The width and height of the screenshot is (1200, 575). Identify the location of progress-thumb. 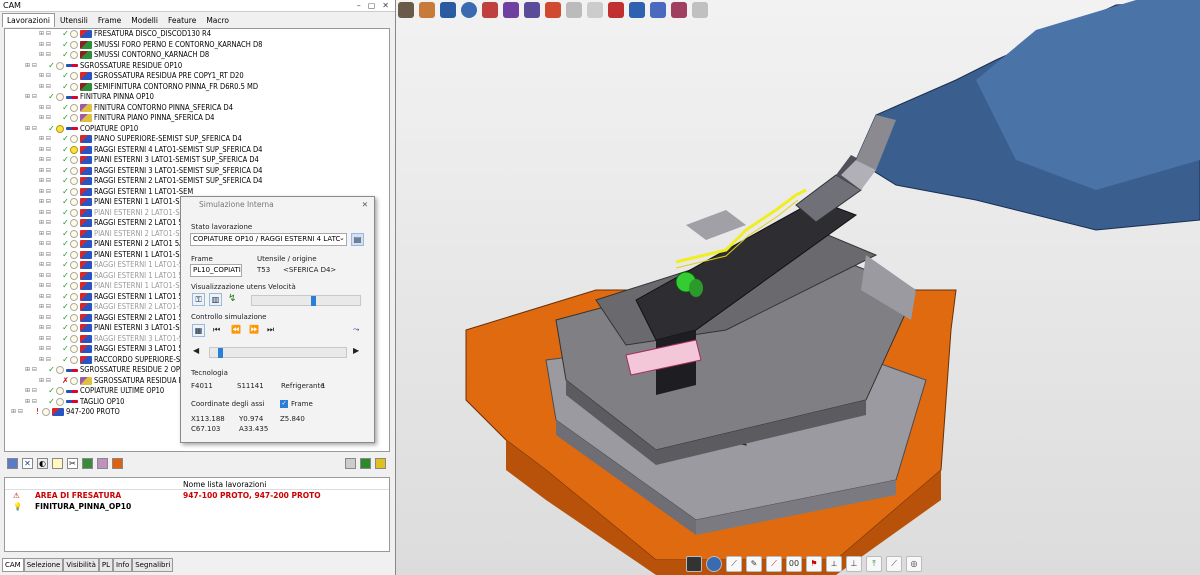
(221, 353).